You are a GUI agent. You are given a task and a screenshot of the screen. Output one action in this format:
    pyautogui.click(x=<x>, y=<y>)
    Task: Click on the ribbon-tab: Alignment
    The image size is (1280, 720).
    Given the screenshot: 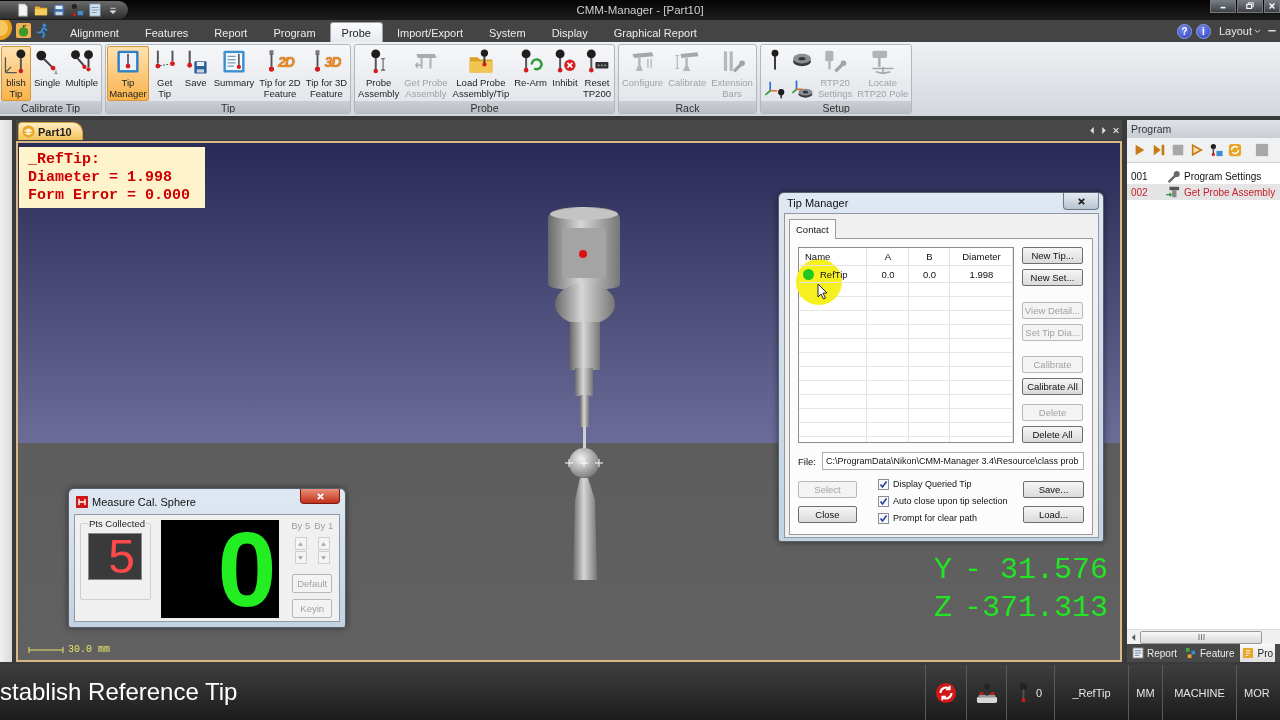 What is the action you would take?
    pyautogui.click(x=94, y=32)
    